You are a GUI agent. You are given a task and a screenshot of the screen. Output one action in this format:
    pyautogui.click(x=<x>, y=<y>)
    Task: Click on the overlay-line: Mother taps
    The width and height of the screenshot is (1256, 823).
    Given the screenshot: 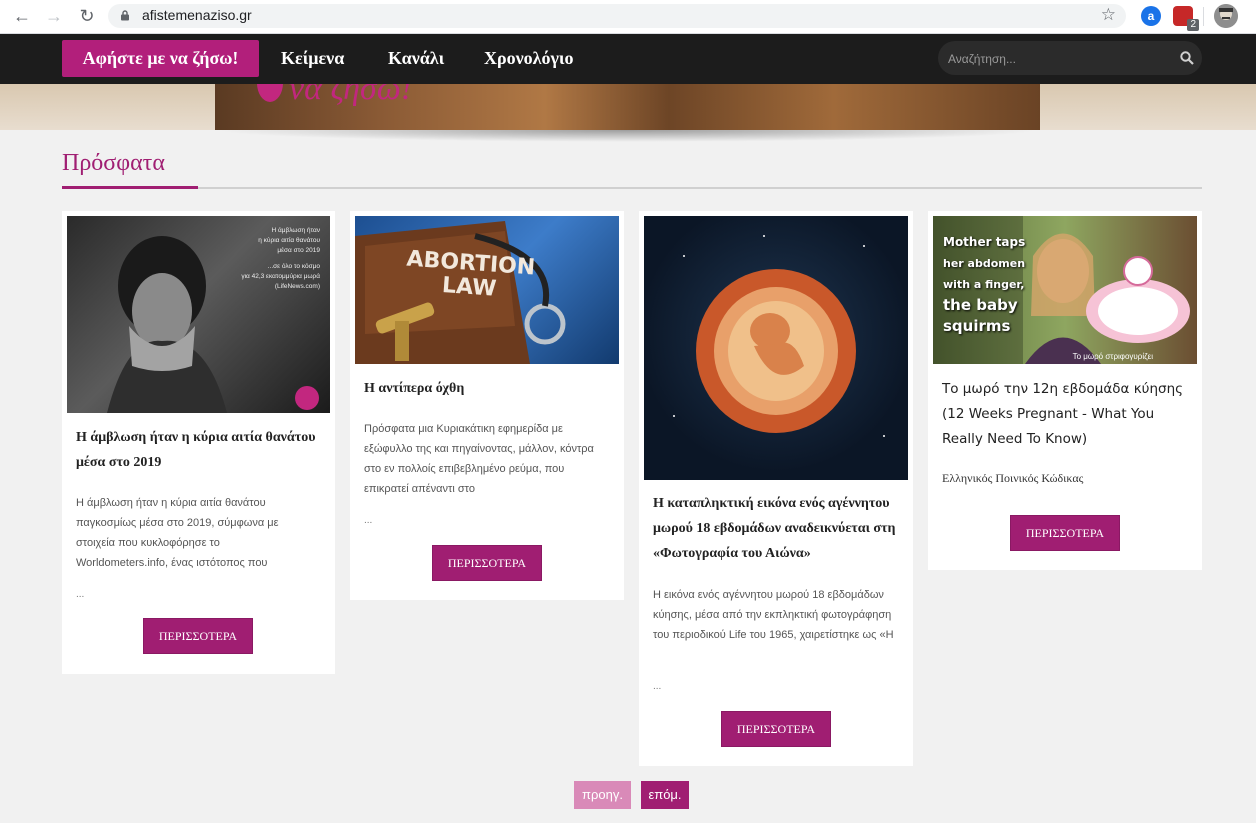 What is the action you would take?
    pyautogui.click(x=984, y=242)
    